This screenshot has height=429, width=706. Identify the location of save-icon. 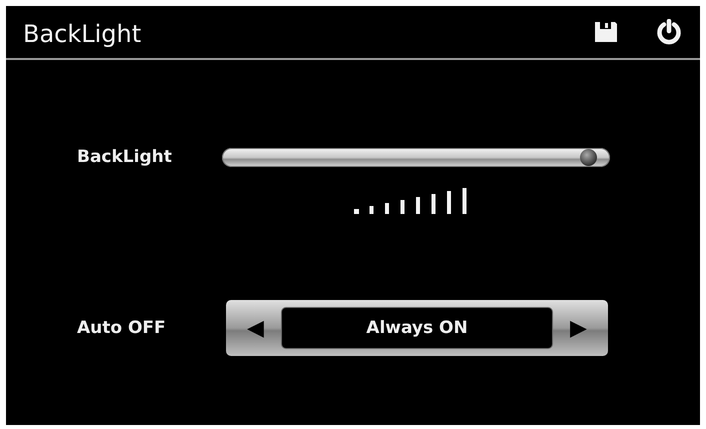
(606, 32).